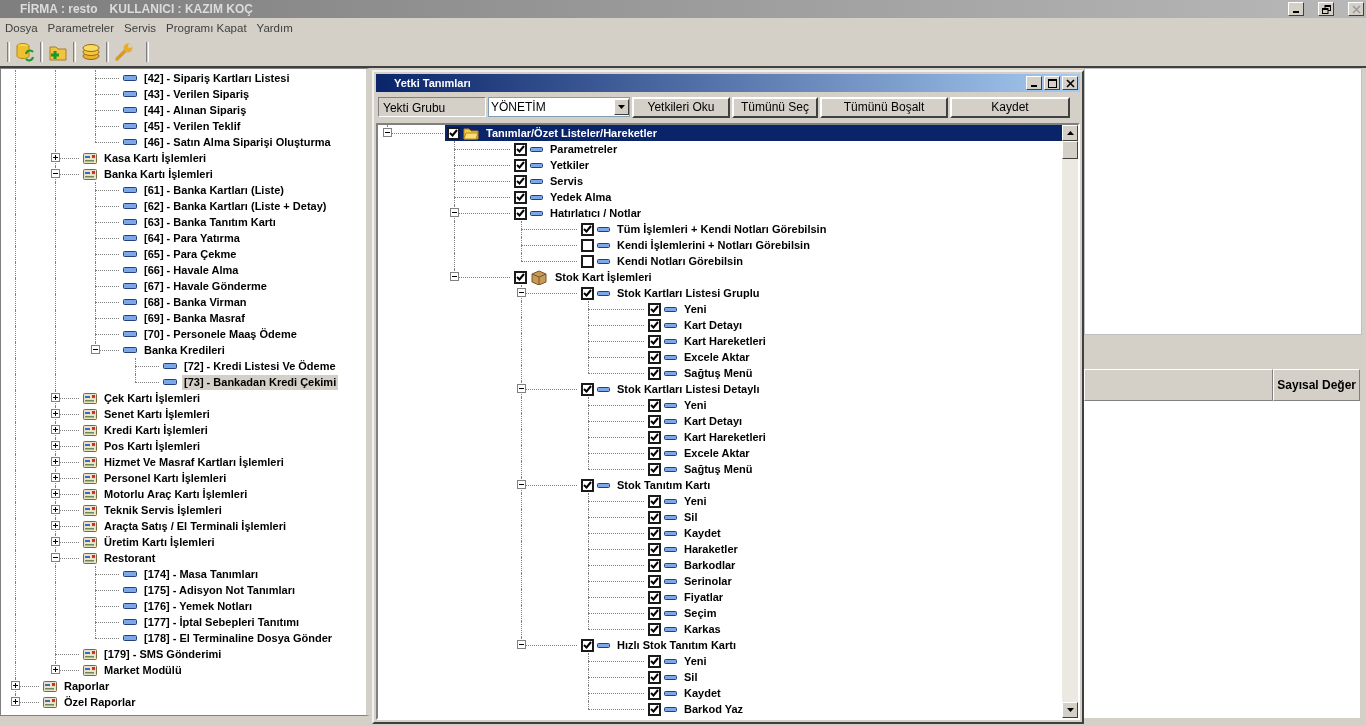 Image resolution: width=1366 pixels, height=726 pixels. What do you see at coordinates (854, 629) in the screenshot?
I see `tree-item: Karkas` at bounding box center [854, 629].